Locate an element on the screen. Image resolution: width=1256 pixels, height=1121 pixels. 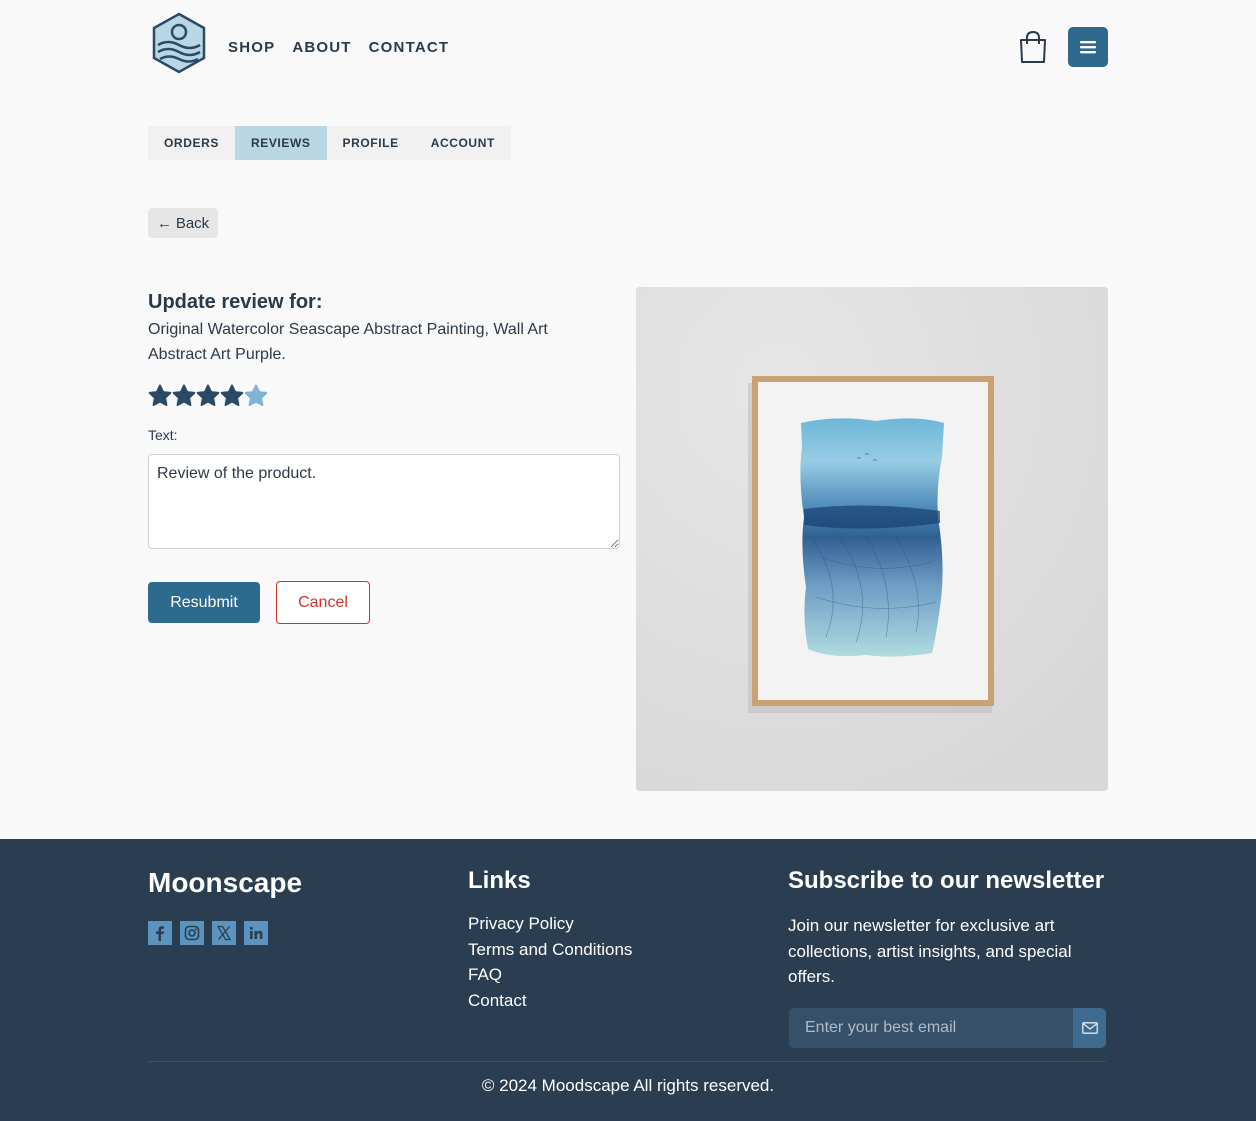
back-button: ← Back is located at coordinates (183, 223).